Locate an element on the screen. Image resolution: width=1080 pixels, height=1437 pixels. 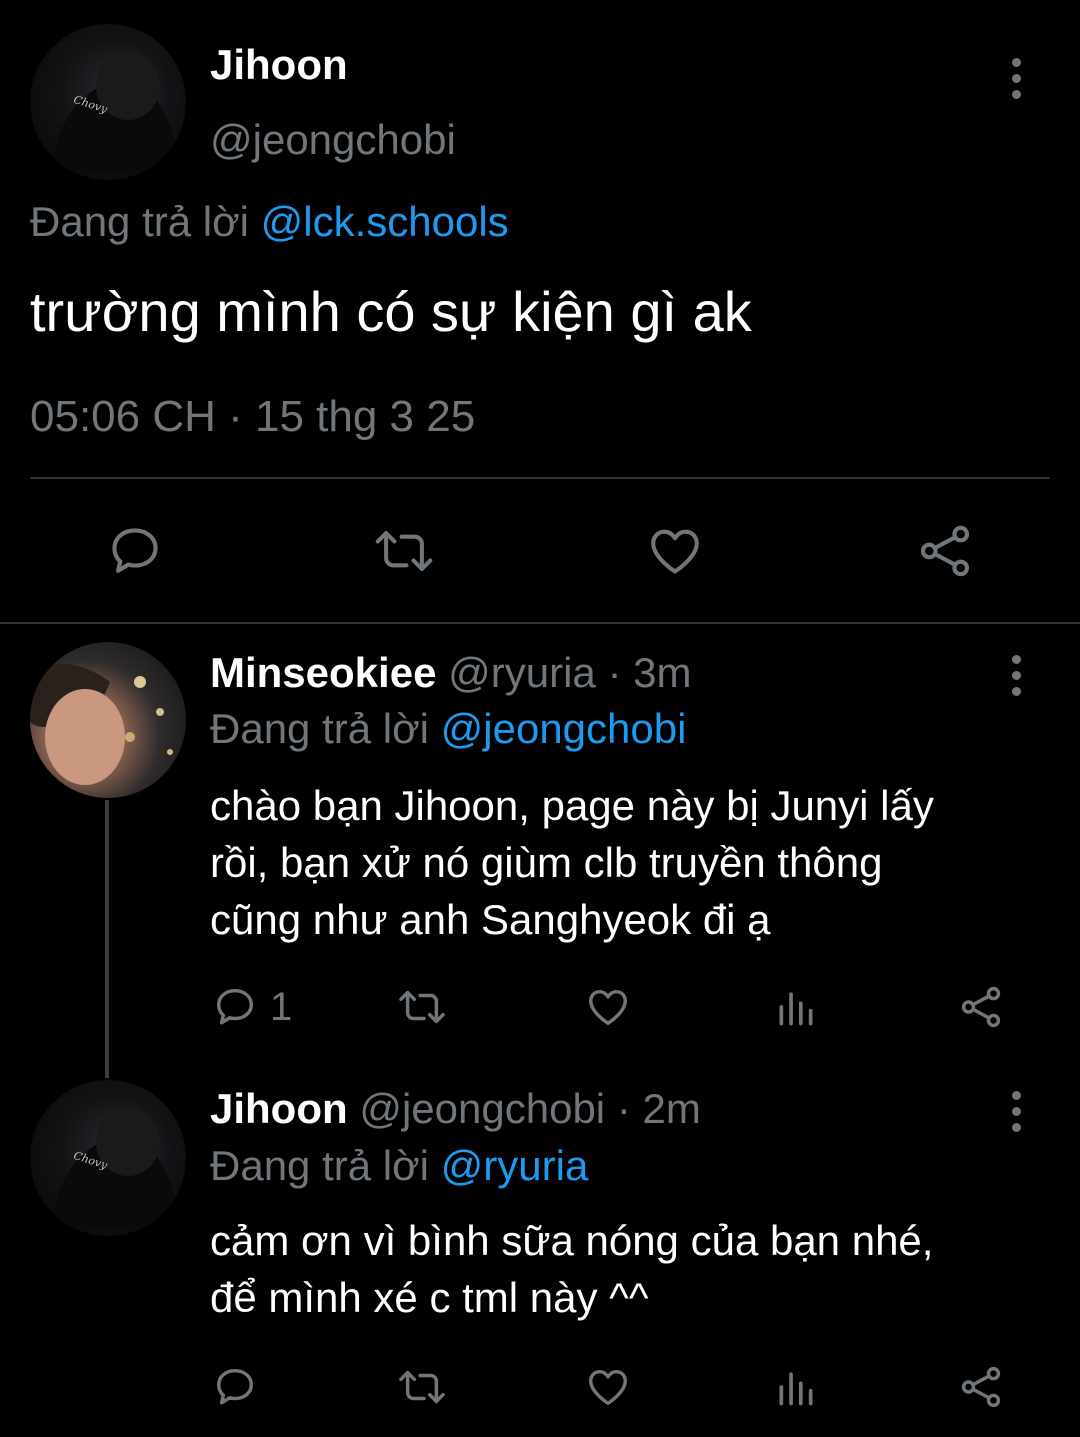
replying-to-line: Đang trả lời @ryuria is located at coordinates (399, 1166).